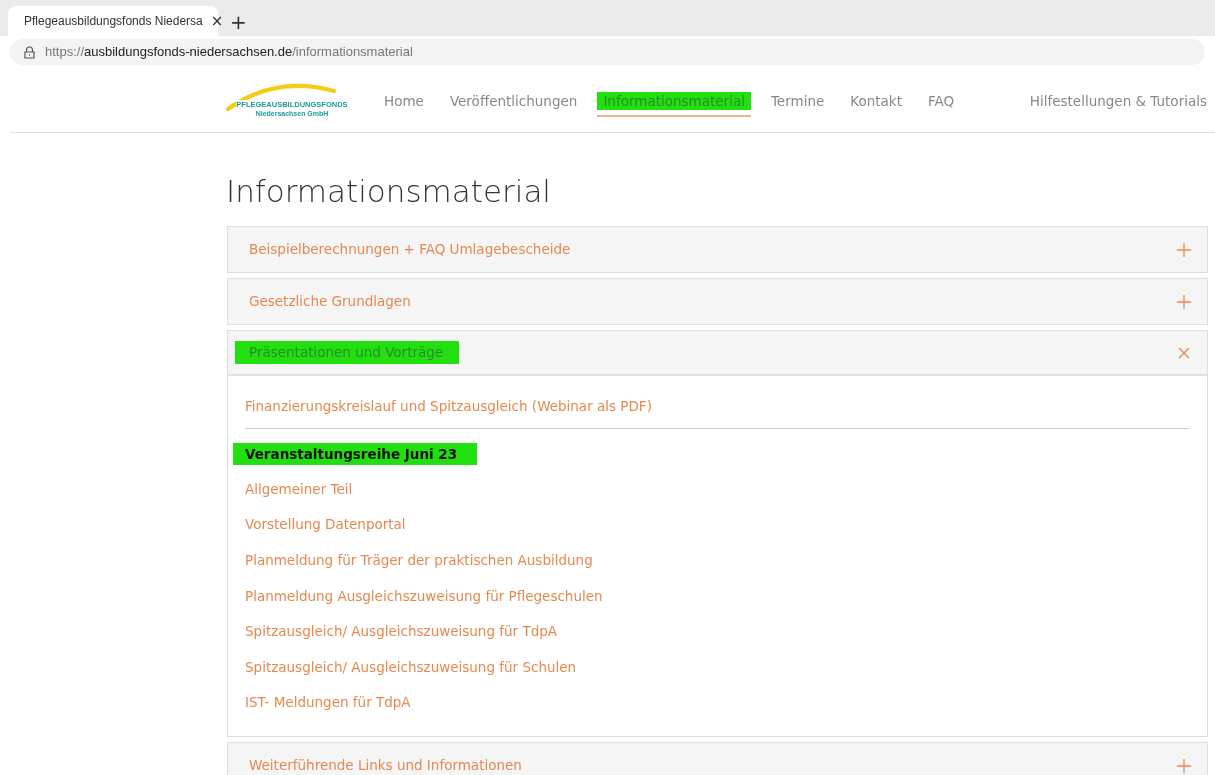 The image size is (1215, 775). Describe the element at coordinates (330, 302) in the screenshot. I see `accordion-title: Gesetzliche Grundlagen` at that location.